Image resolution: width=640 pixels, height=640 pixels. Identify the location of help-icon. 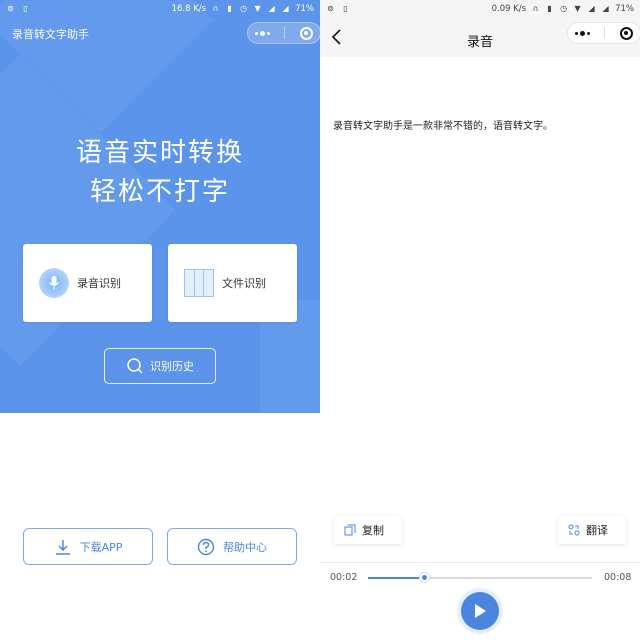
(206, 546).